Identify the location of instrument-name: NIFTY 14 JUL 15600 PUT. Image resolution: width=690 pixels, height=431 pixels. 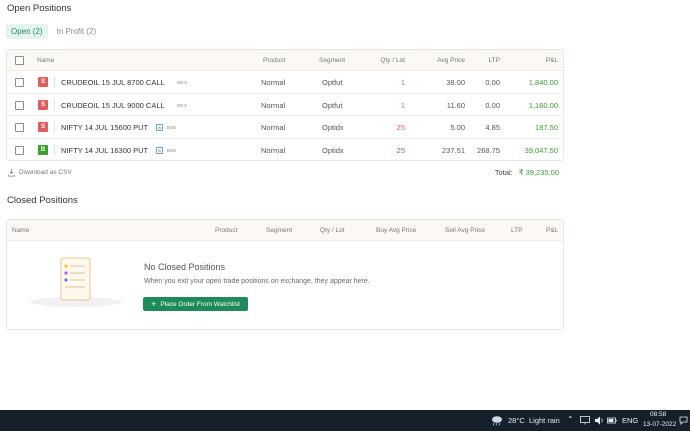
(105, 128).